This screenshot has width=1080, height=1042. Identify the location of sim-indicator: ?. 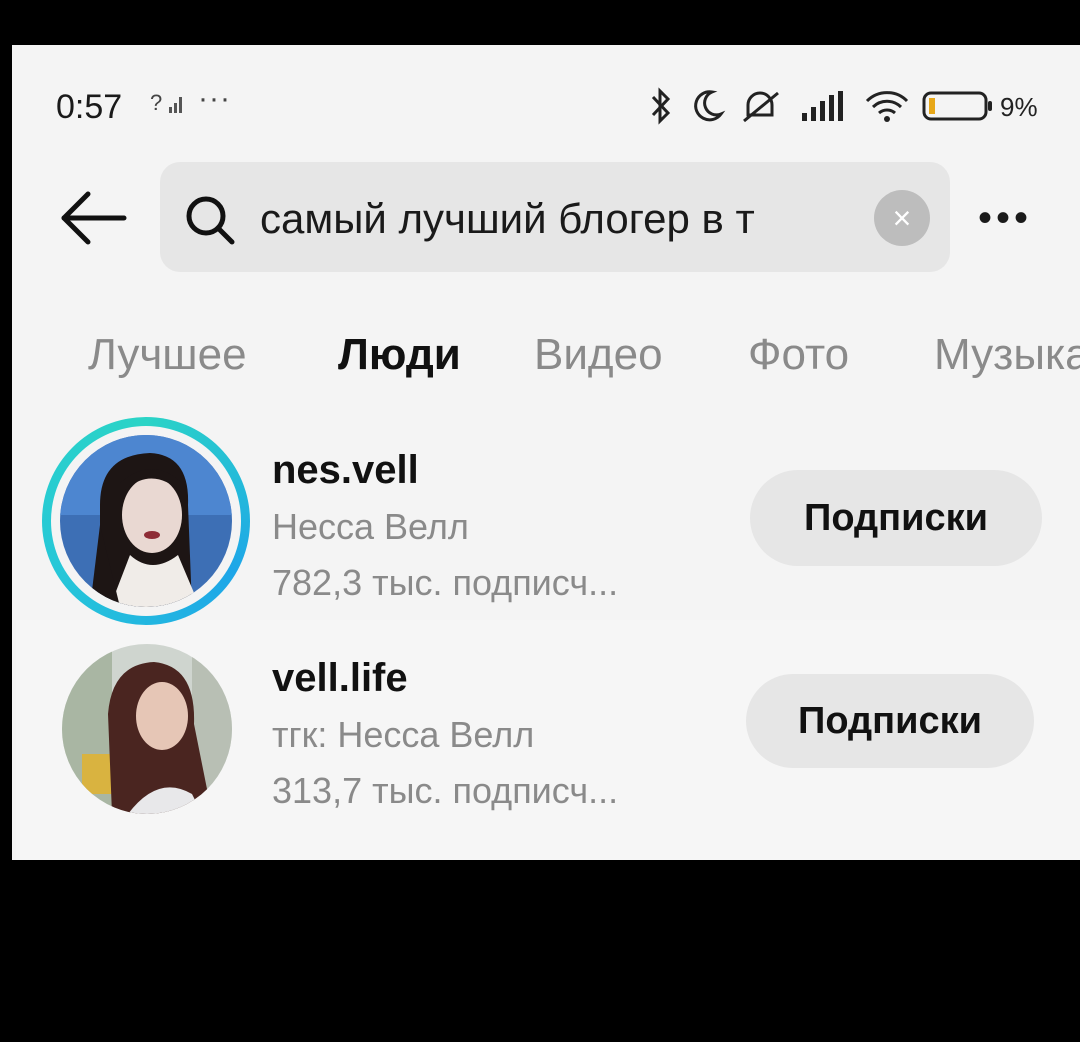
(167, 103).